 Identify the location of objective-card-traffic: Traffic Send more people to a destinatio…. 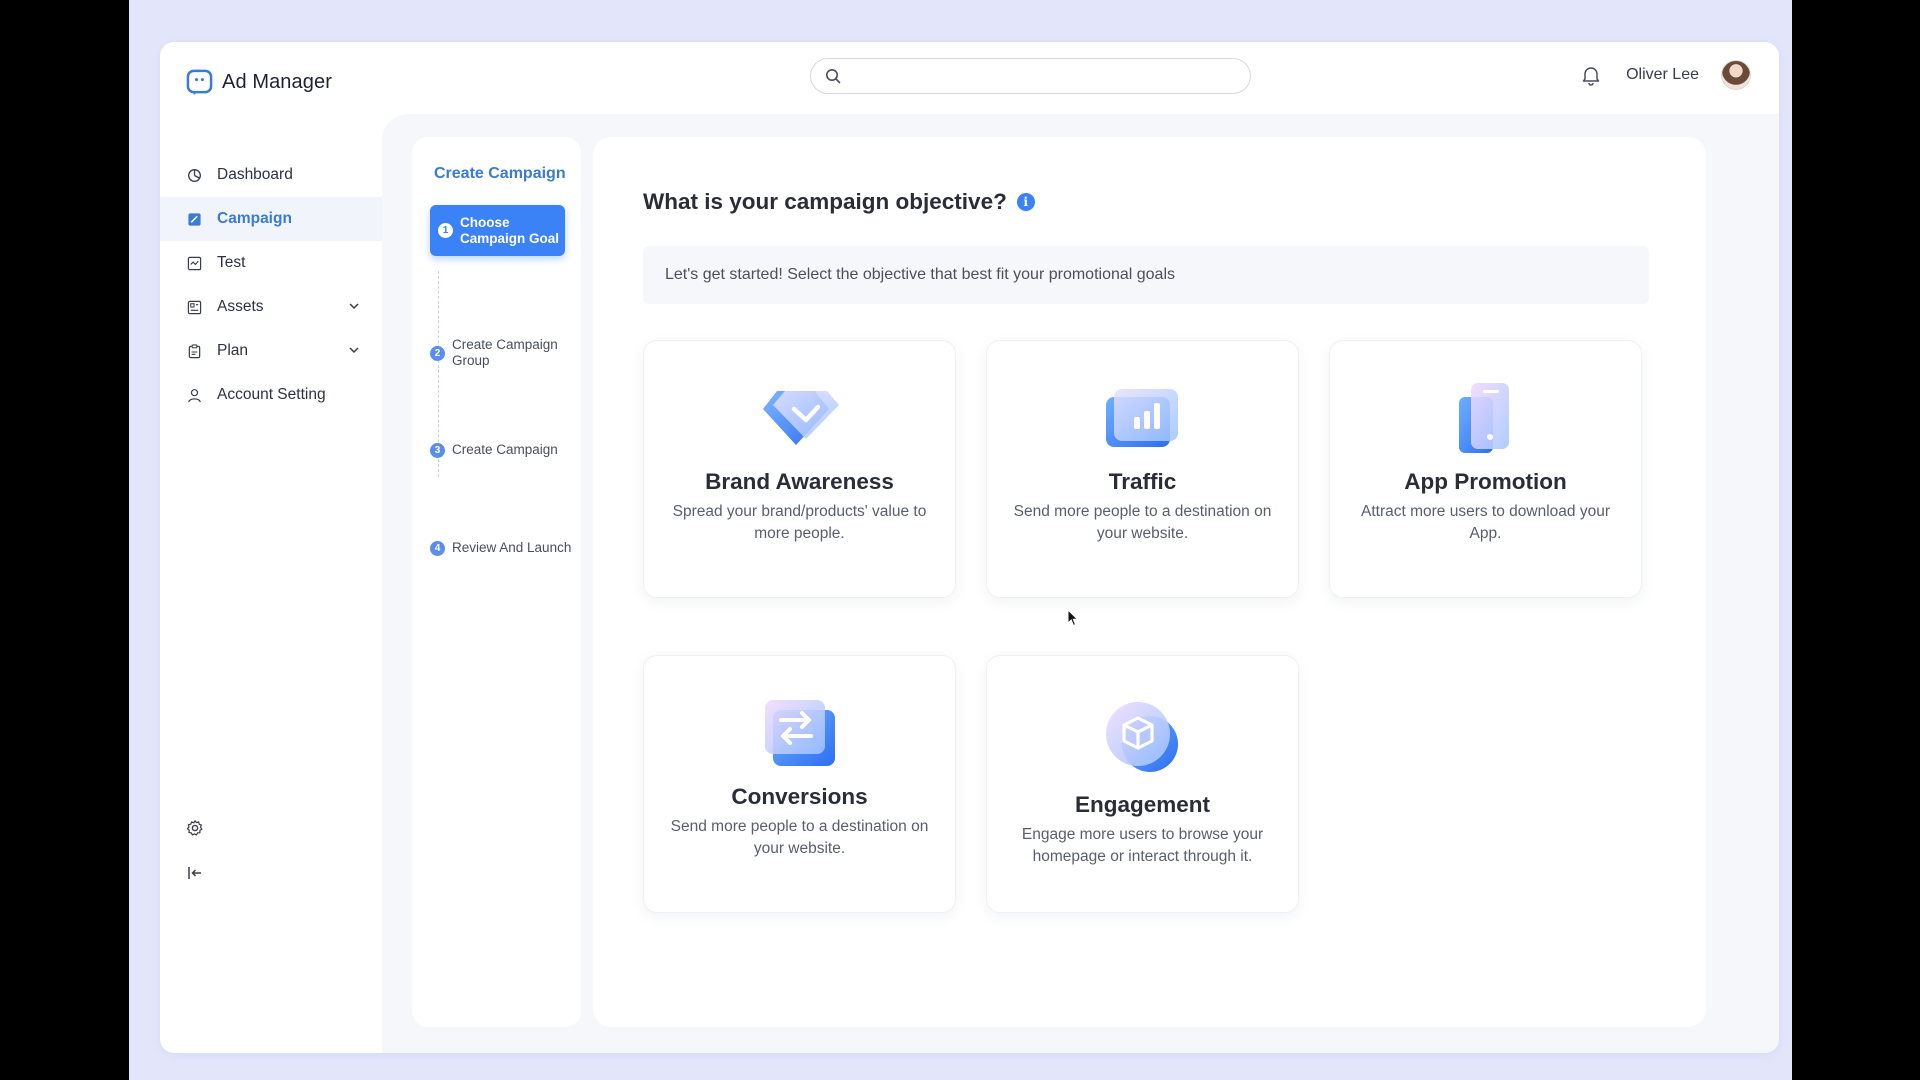
(1142, 469).